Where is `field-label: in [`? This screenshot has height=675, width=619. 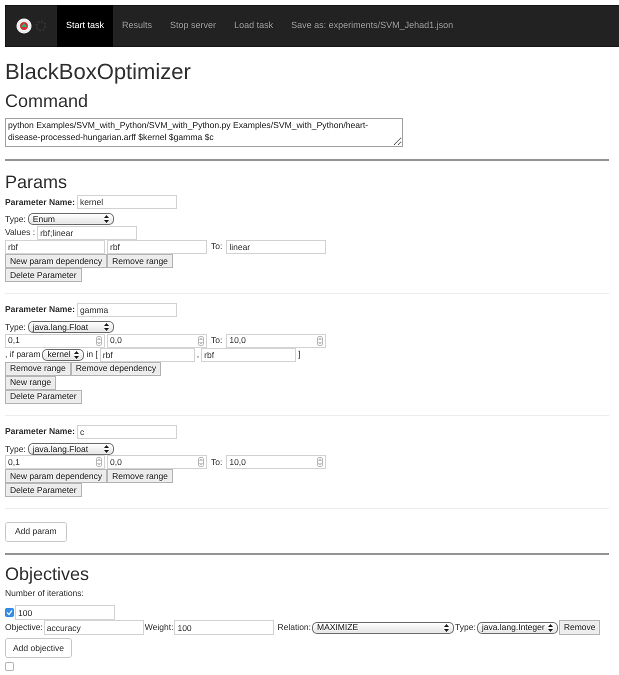 field-label: in [ is located at coordinates (92, 354).